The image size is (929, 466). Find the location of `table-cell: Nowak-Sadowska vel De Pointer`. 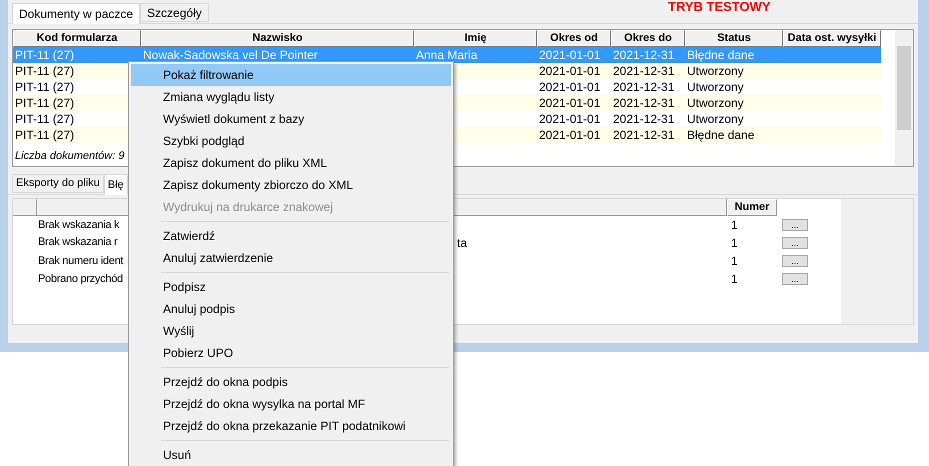

table-cell: Nowak-Sadowska vel De Pointer is located at coordinates (230, 55).